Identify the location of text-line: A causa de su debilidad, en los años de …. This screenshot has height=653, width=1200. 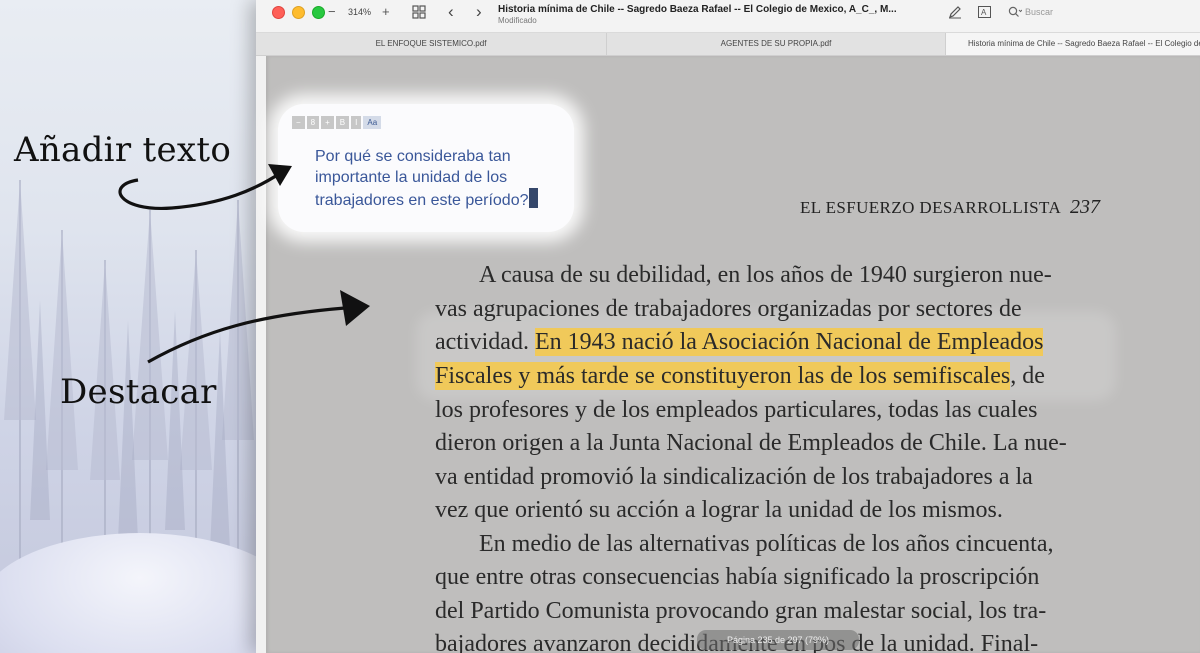
(765, 275).